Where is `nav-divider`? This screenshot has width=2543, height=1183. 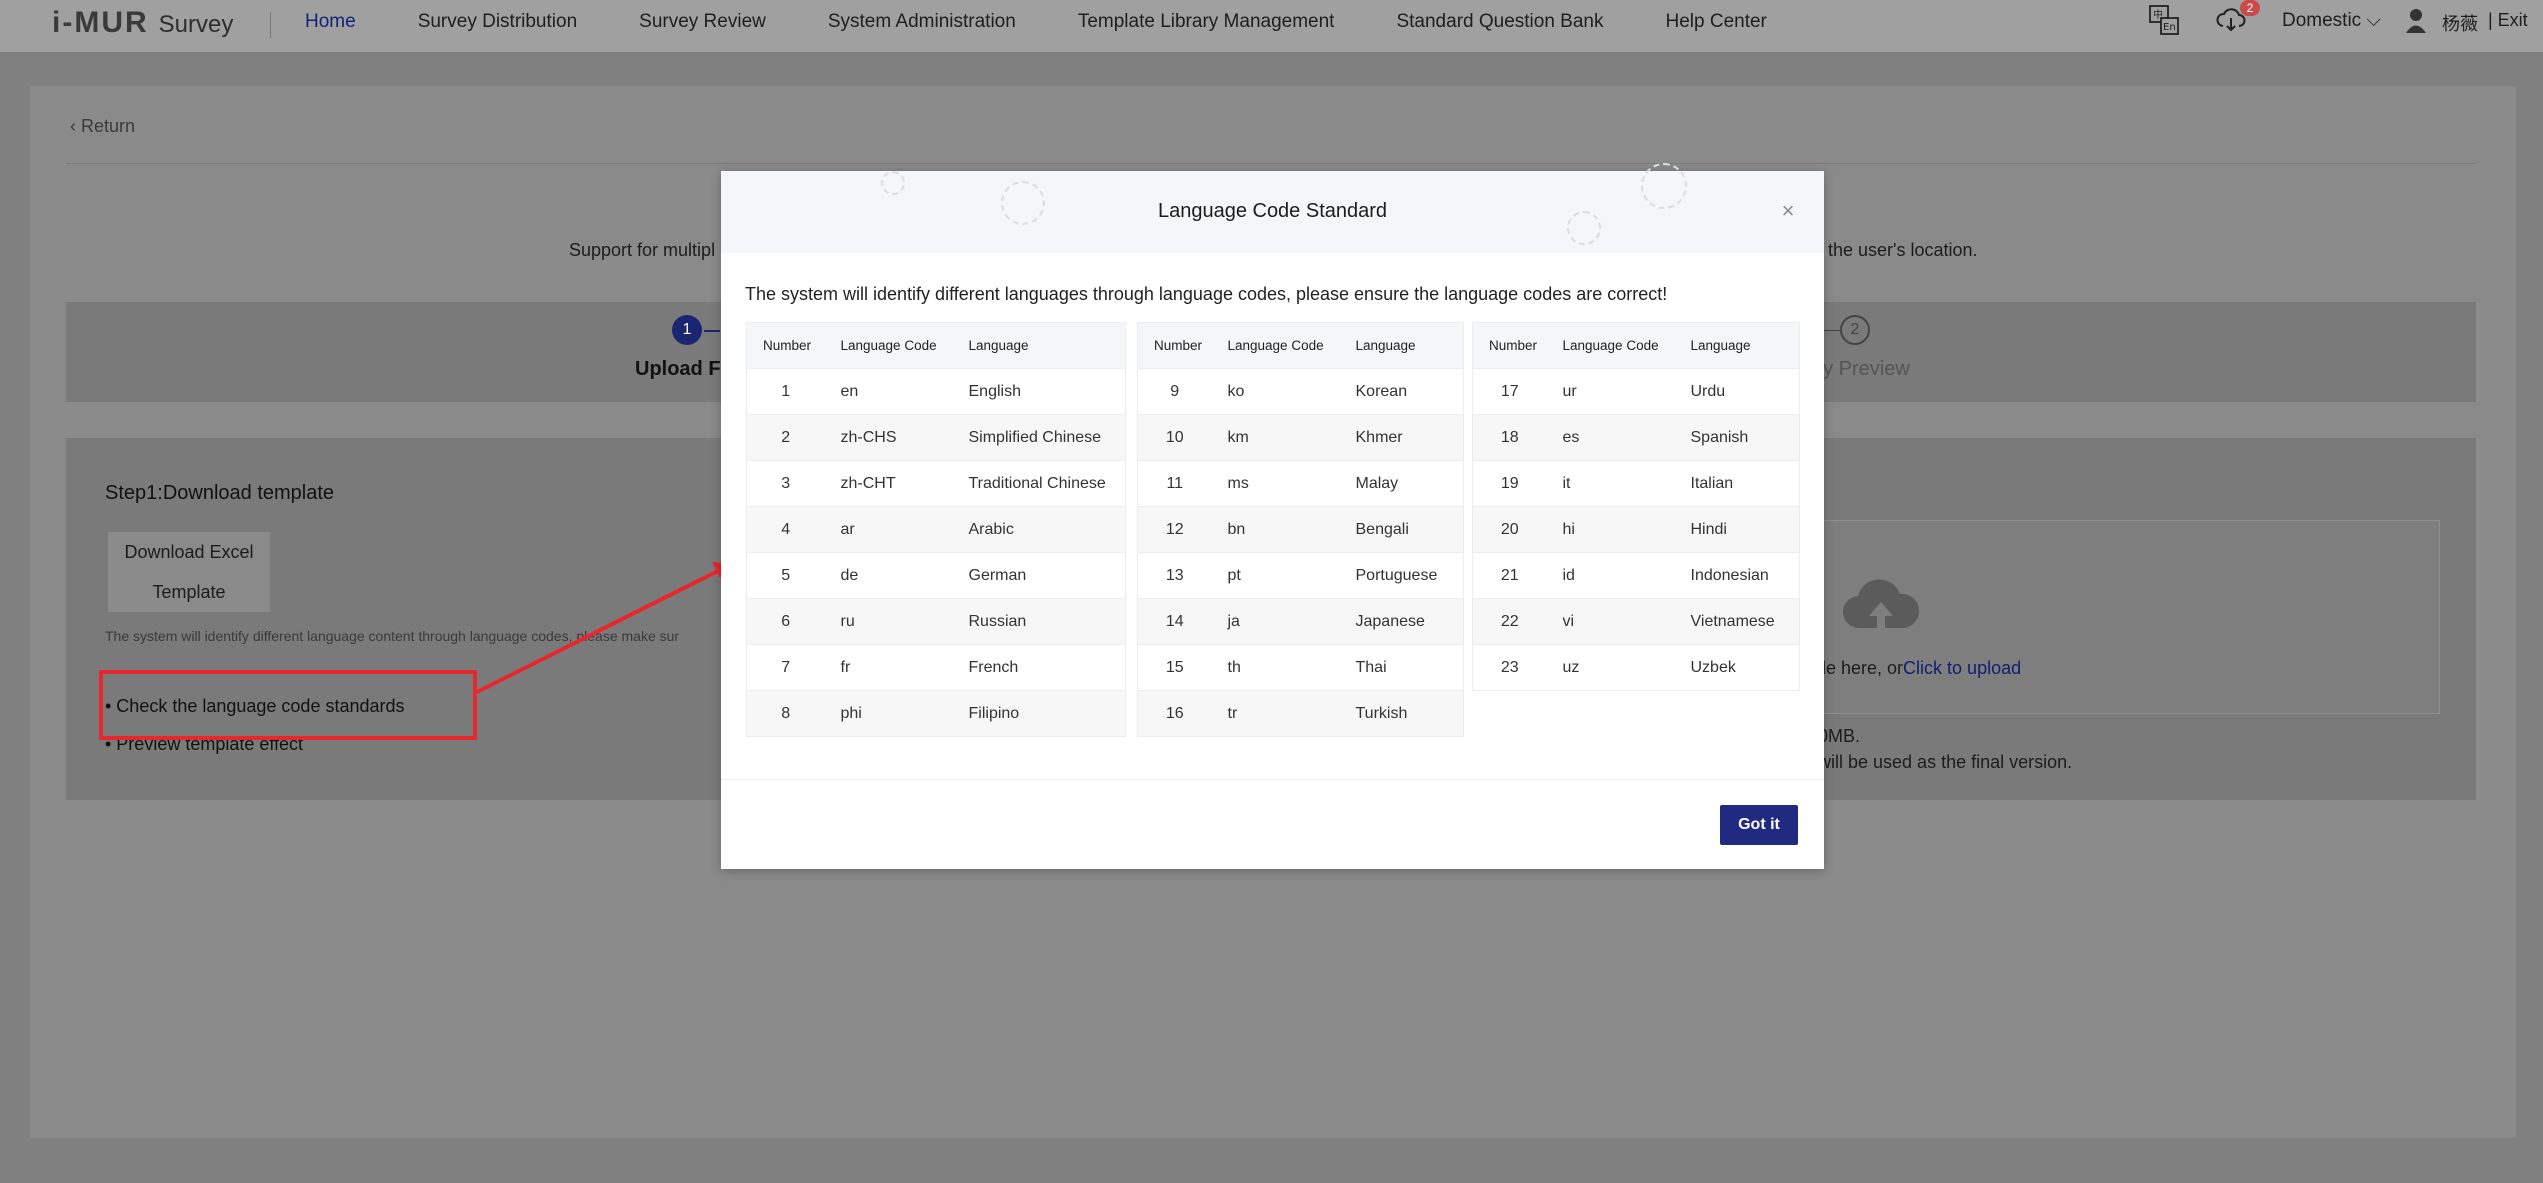
nav-divider is located at coordinates (270, 25).